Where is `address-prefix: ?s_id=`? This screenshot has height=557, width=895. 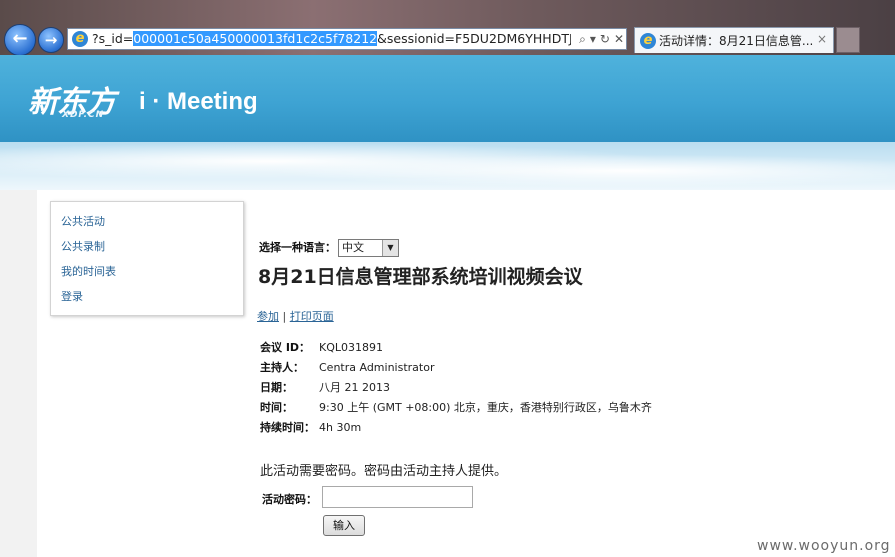
address-prefix: ?s_id= is located at coordinates (113, 38).